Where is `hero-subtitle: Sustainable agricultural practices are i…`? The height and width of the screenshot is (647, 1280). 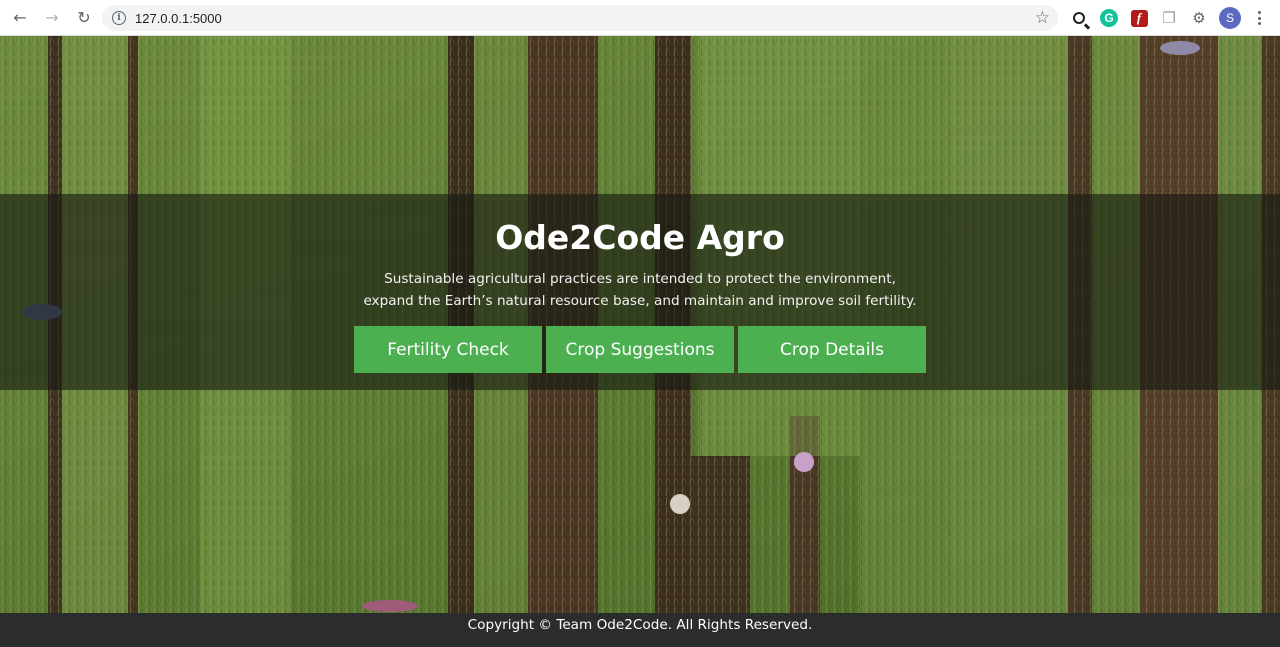
hero-subtitle: Sustainable agricultural practices are i… is located at coordinates (640, 290).